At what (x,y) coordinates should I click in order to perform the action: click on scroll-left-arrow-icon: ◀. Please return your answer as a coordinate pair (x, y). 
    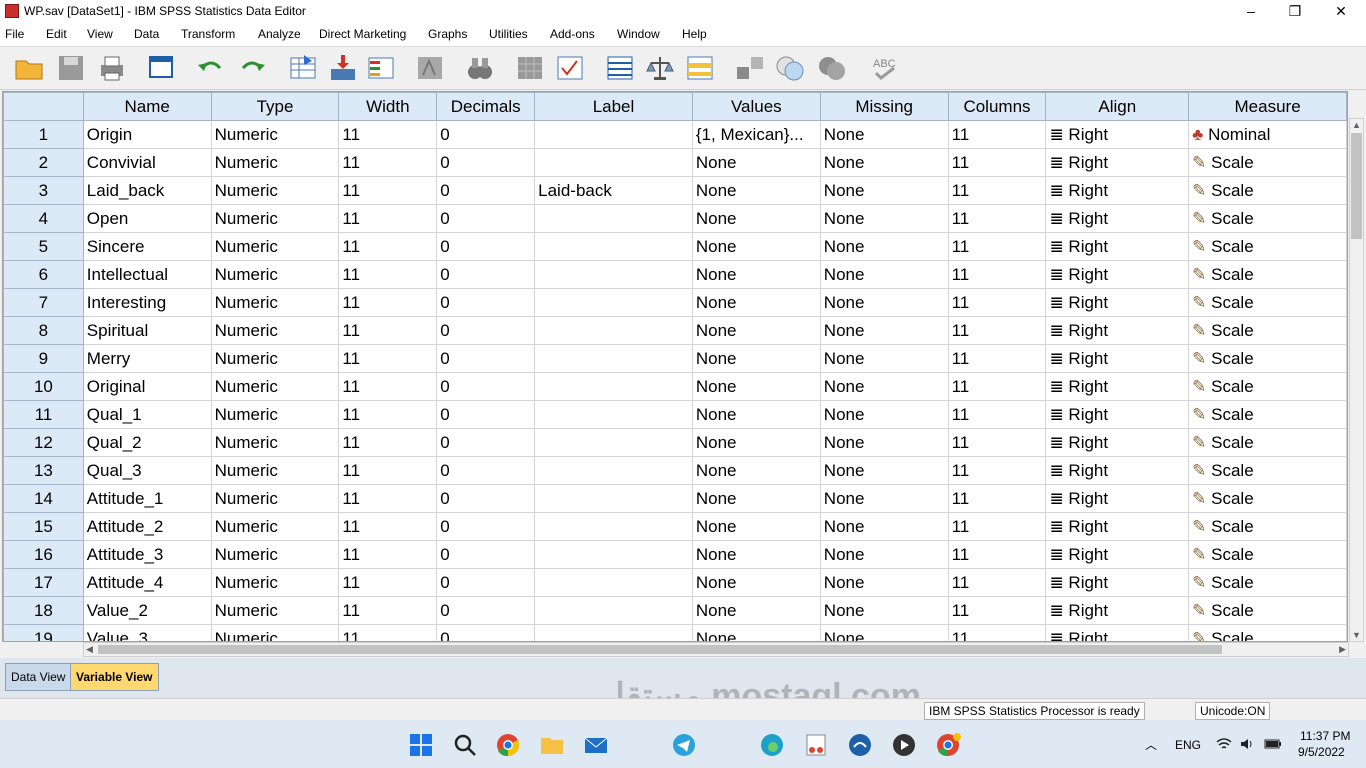
    Looking at the image, I should click on (89, 649).